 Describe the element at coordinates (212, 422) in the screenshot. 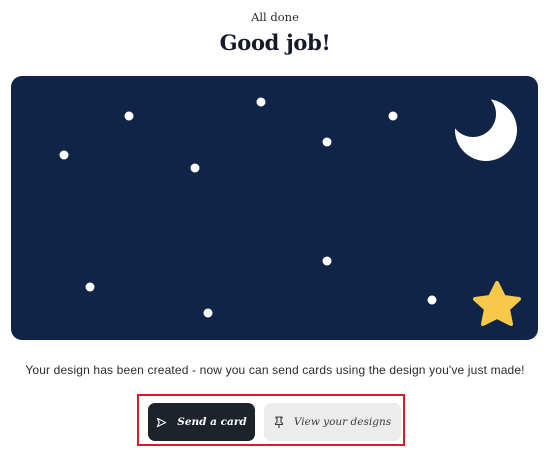

I see `send-card-label: Send a card` at that location.